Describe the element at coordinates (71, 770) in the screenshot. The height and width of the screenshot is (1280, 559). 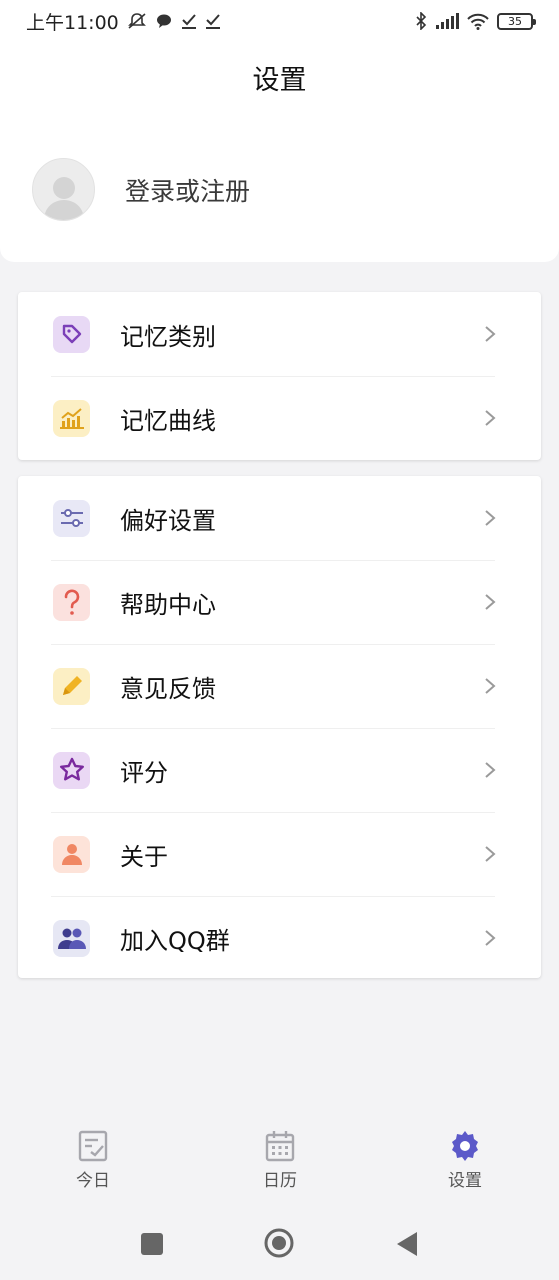
I see `star-icon` at that location.